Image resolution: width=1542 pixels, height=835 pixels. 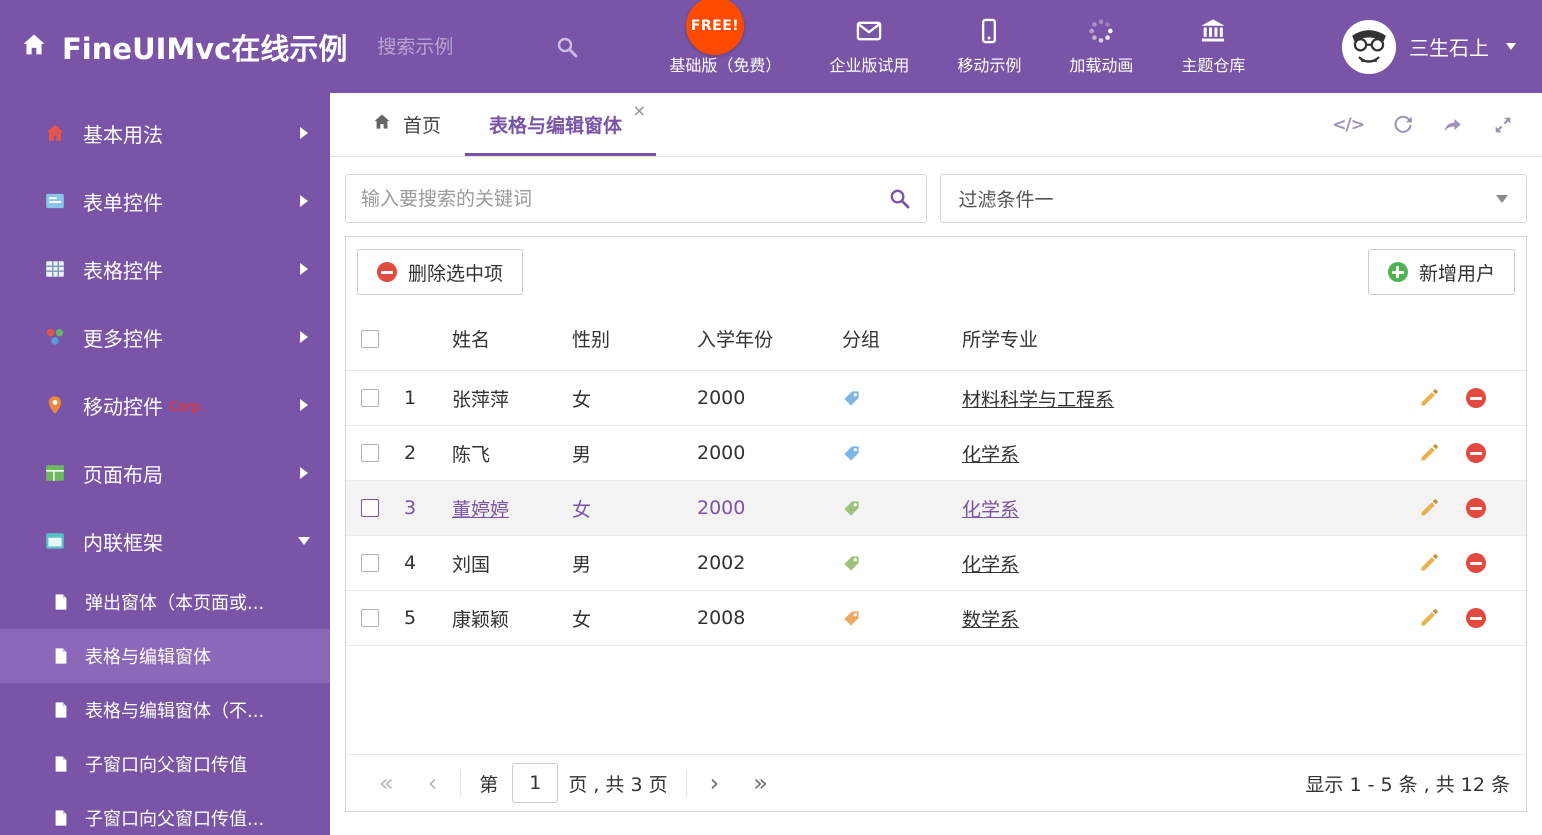 I want to click on row-number: 2, so click(x=410, y=453).